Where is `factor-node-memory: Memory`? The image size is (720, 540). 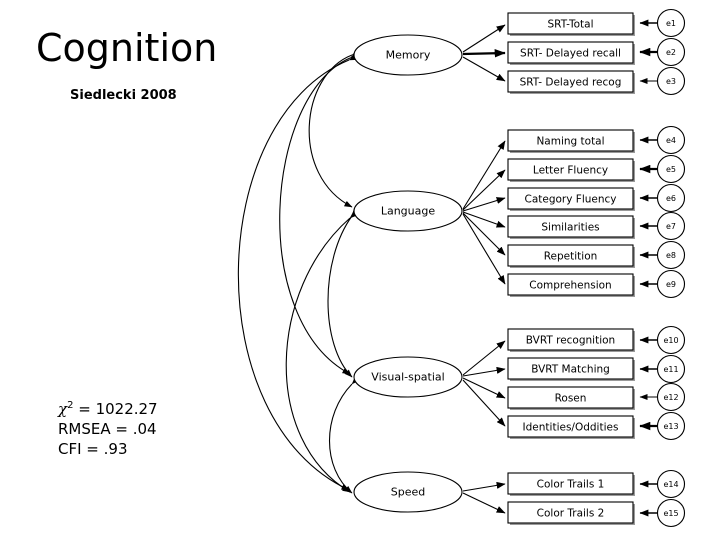 factor-node-memory: Memory is located at coordinates (408, 55).